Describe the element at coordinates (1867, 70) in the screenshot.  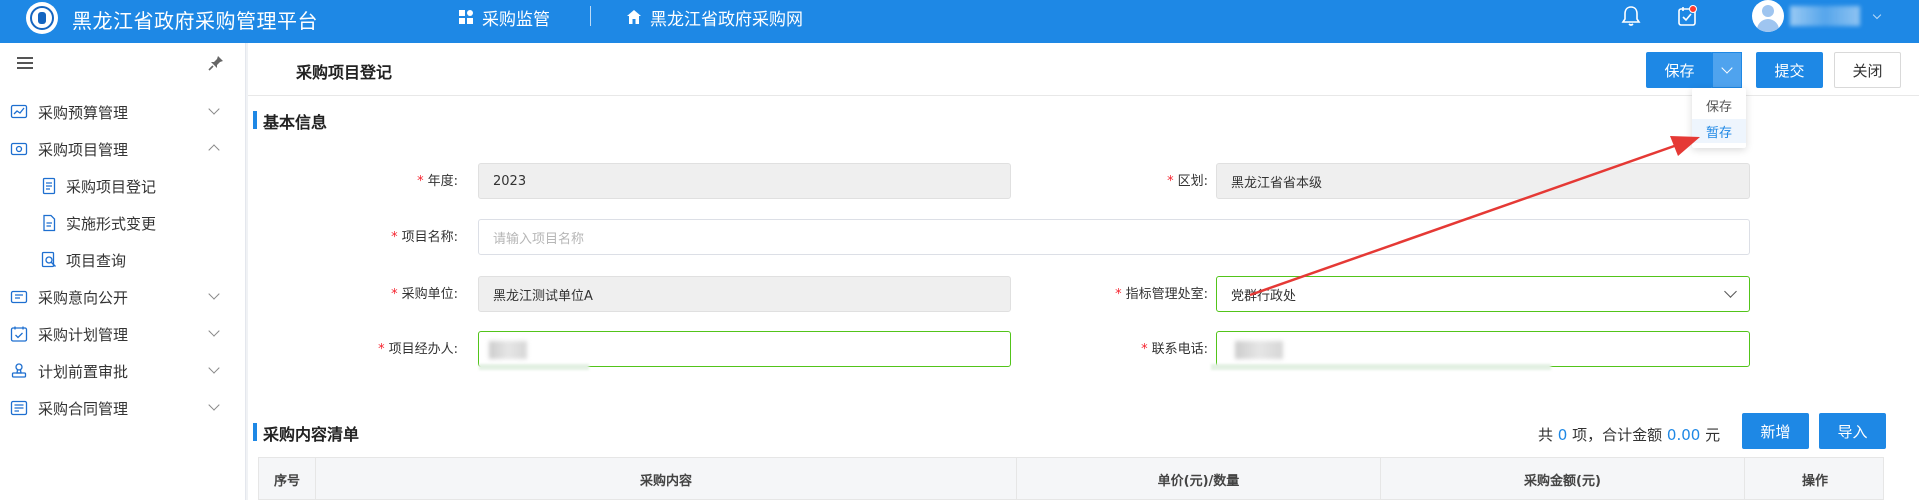
I see `close-button: 关闭` at that location.